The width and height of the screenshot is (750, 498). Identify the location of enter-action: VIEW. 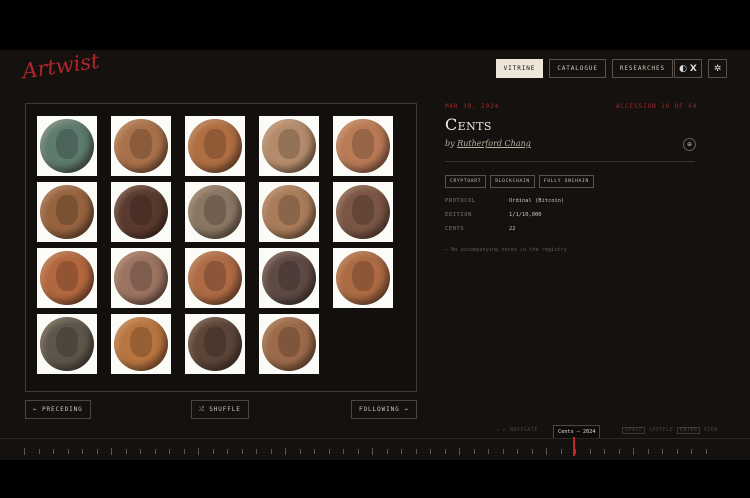
(710, 430).